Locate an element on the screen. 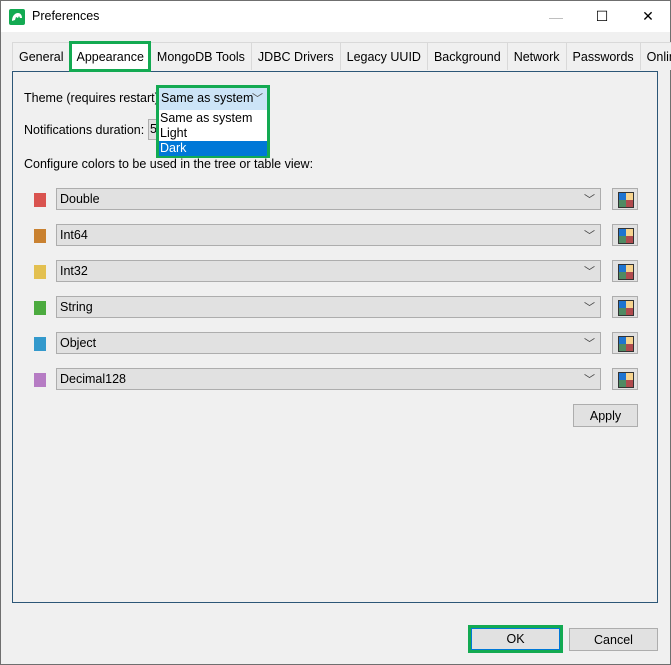  theme-option-light: Light is located at coordinates (213, 133).